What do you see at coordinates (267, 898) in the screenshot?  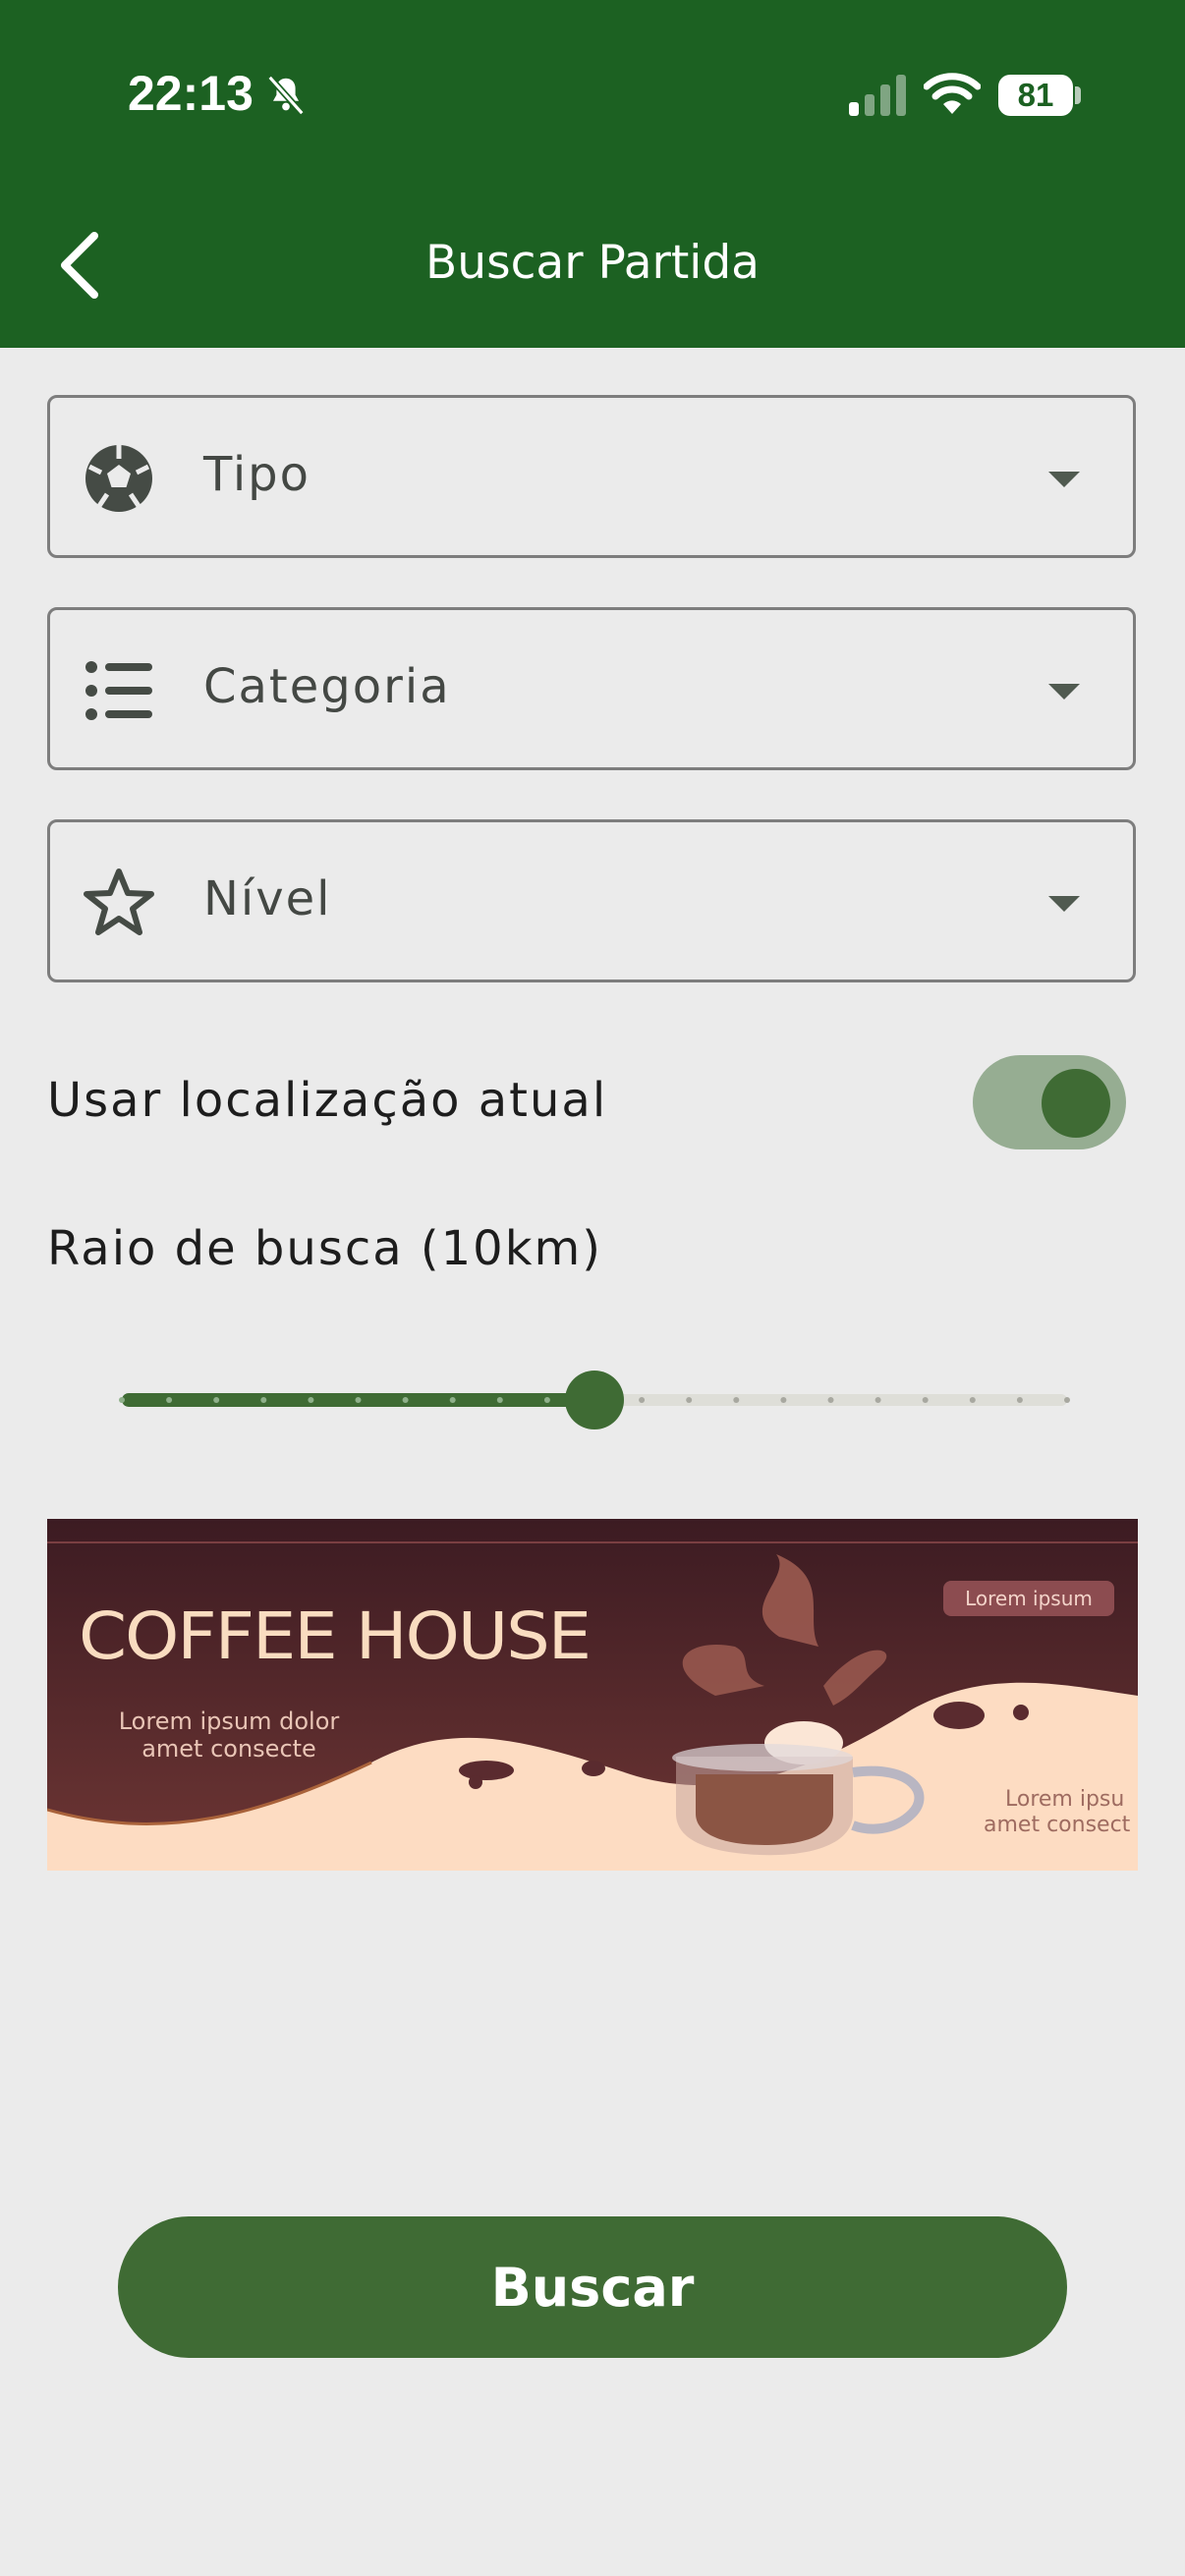 I see `nivel-label: Nível` at bounding box center [267, 898].